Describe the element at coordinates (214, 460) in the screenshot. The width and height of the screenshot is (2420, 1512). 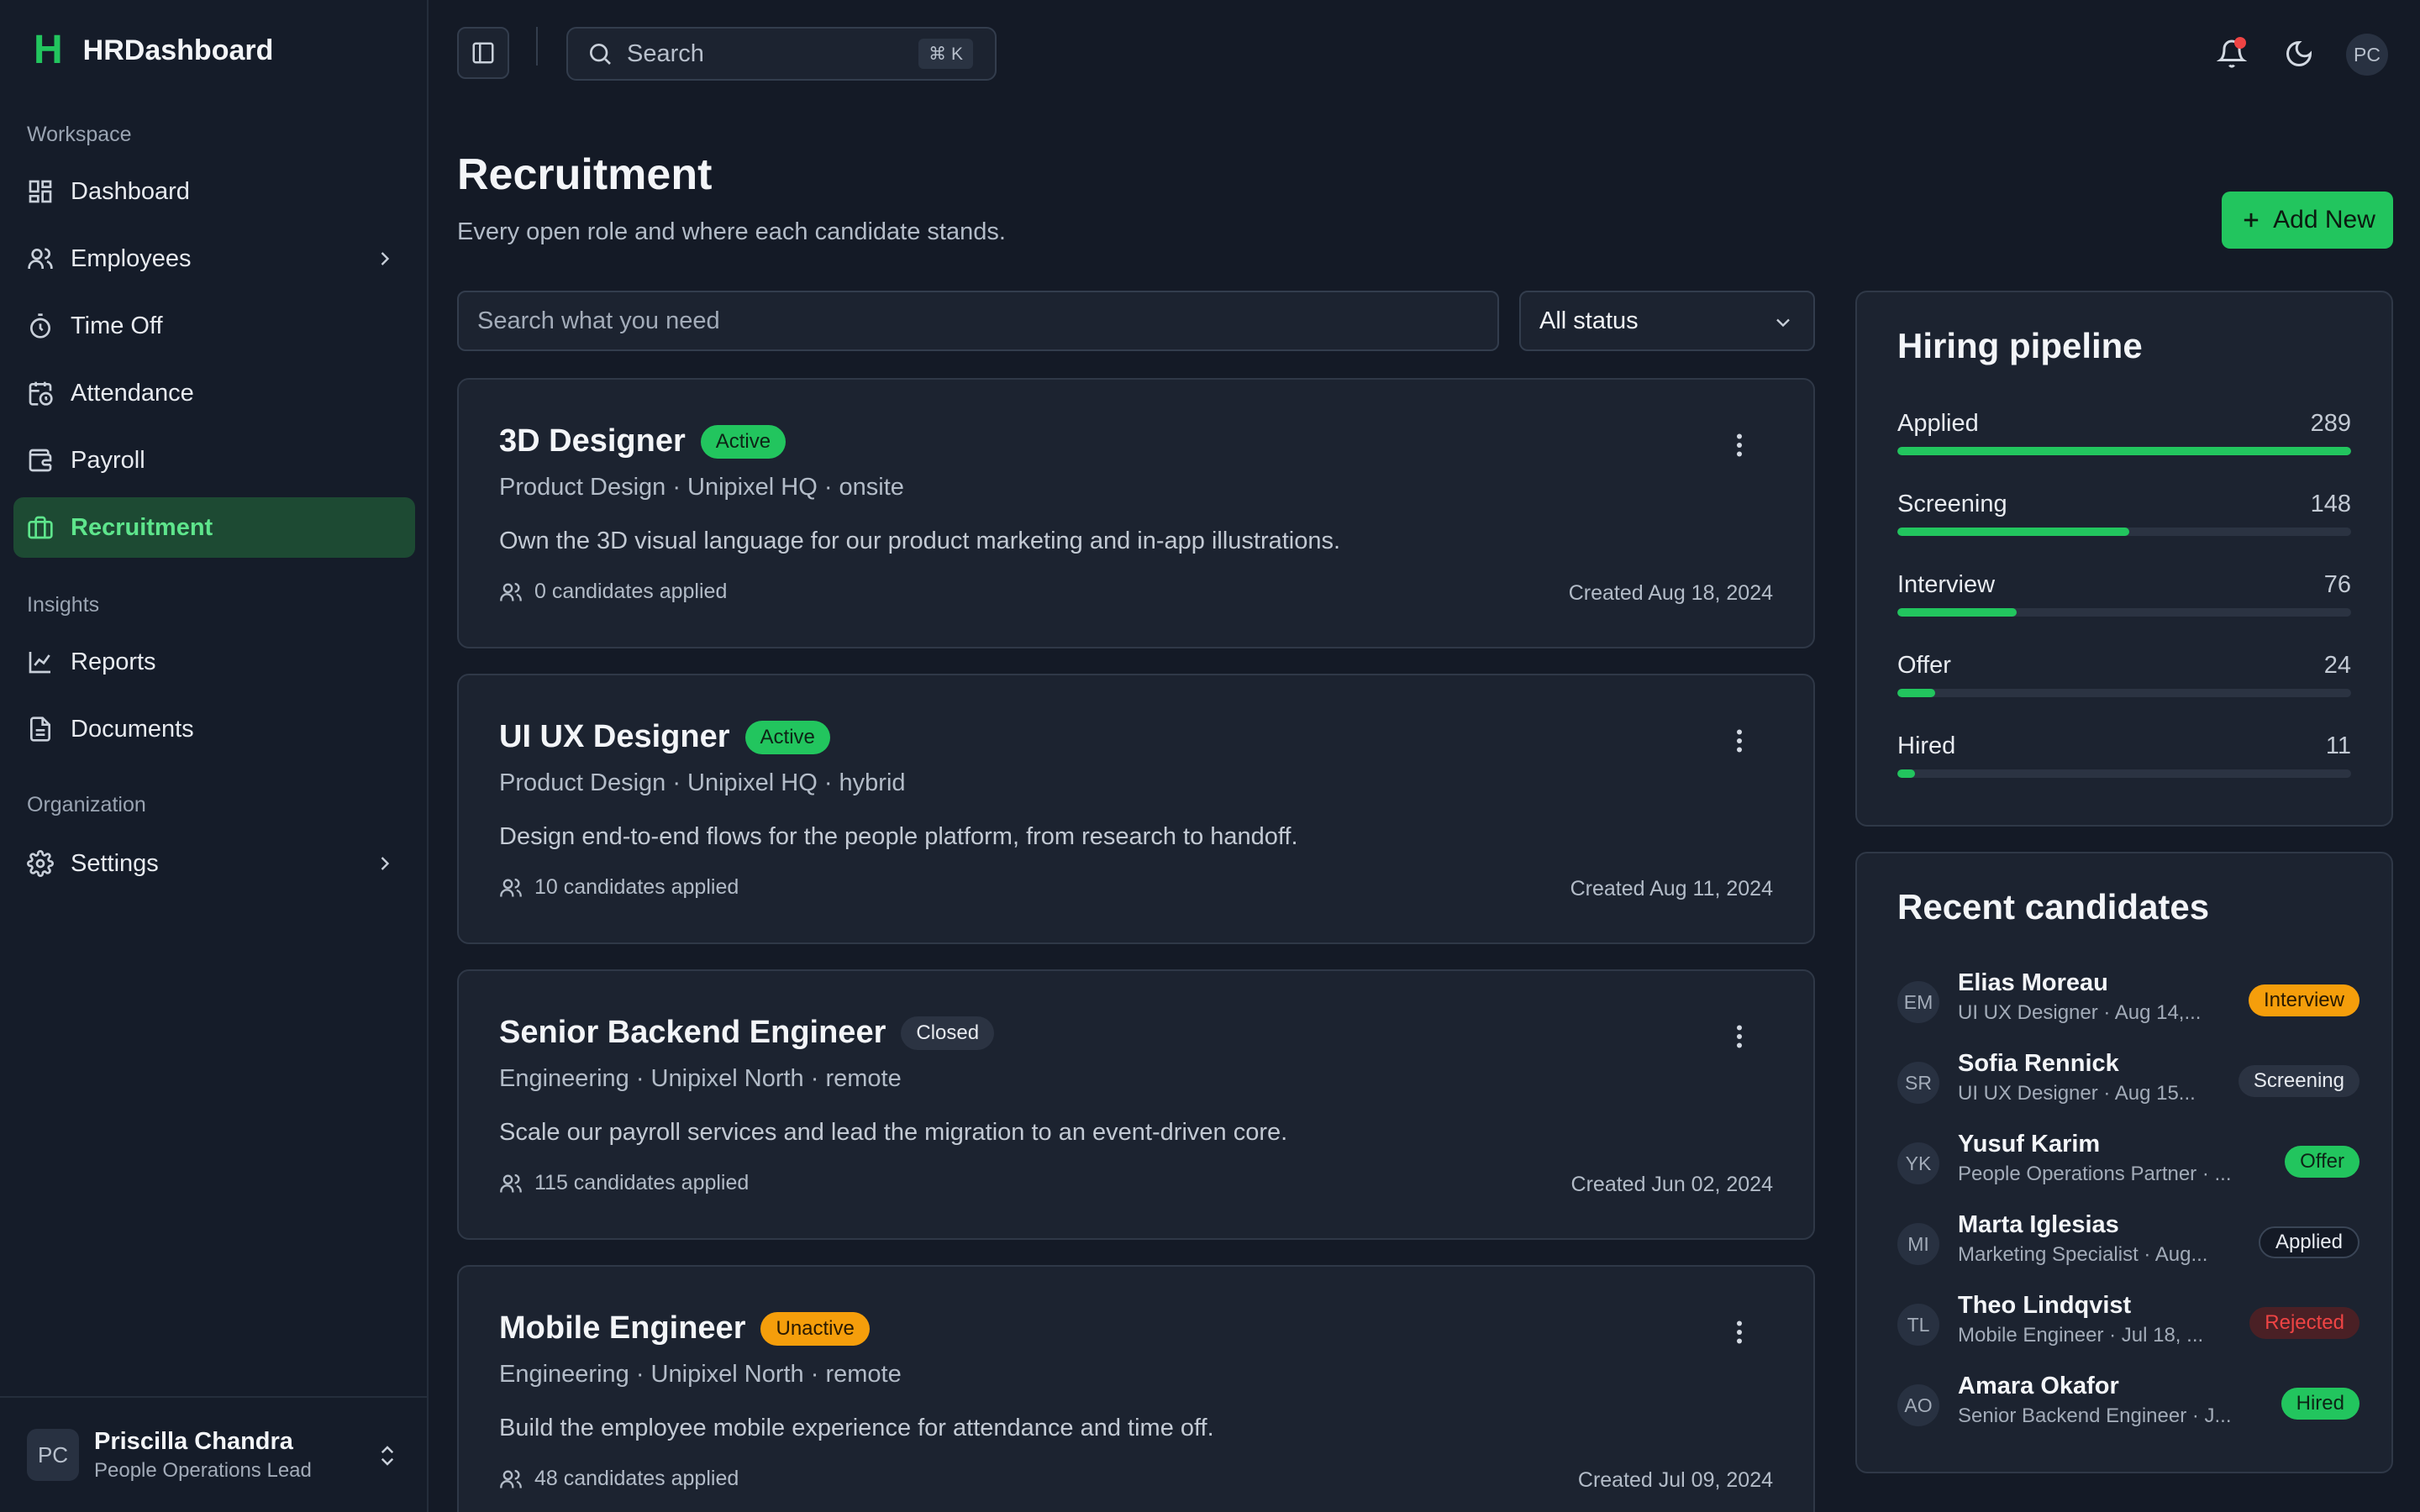
I see `sidebar-item-payroll: Payroll` at that location.